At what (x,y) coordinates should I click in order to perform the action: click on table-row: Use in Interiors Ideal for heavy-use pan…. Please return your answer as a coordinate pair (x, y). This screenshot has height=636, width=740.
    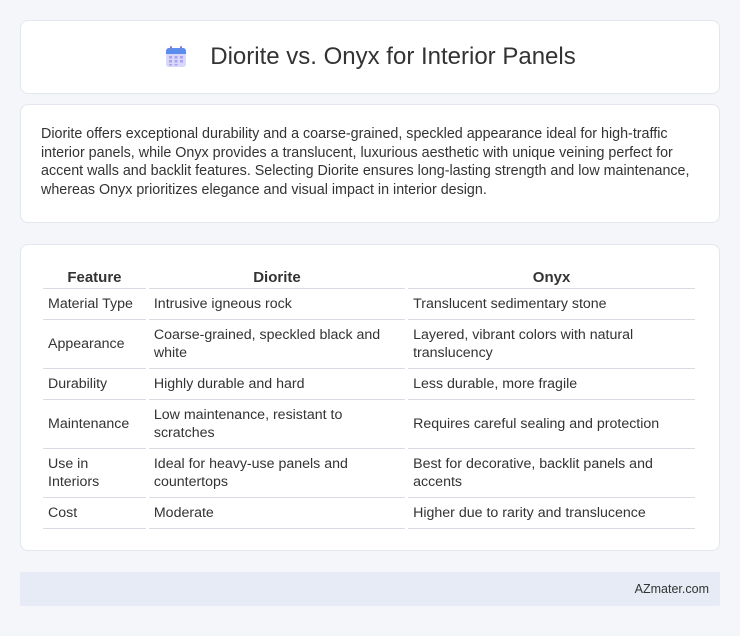
    Looking at the image, I should click on (369, 473).